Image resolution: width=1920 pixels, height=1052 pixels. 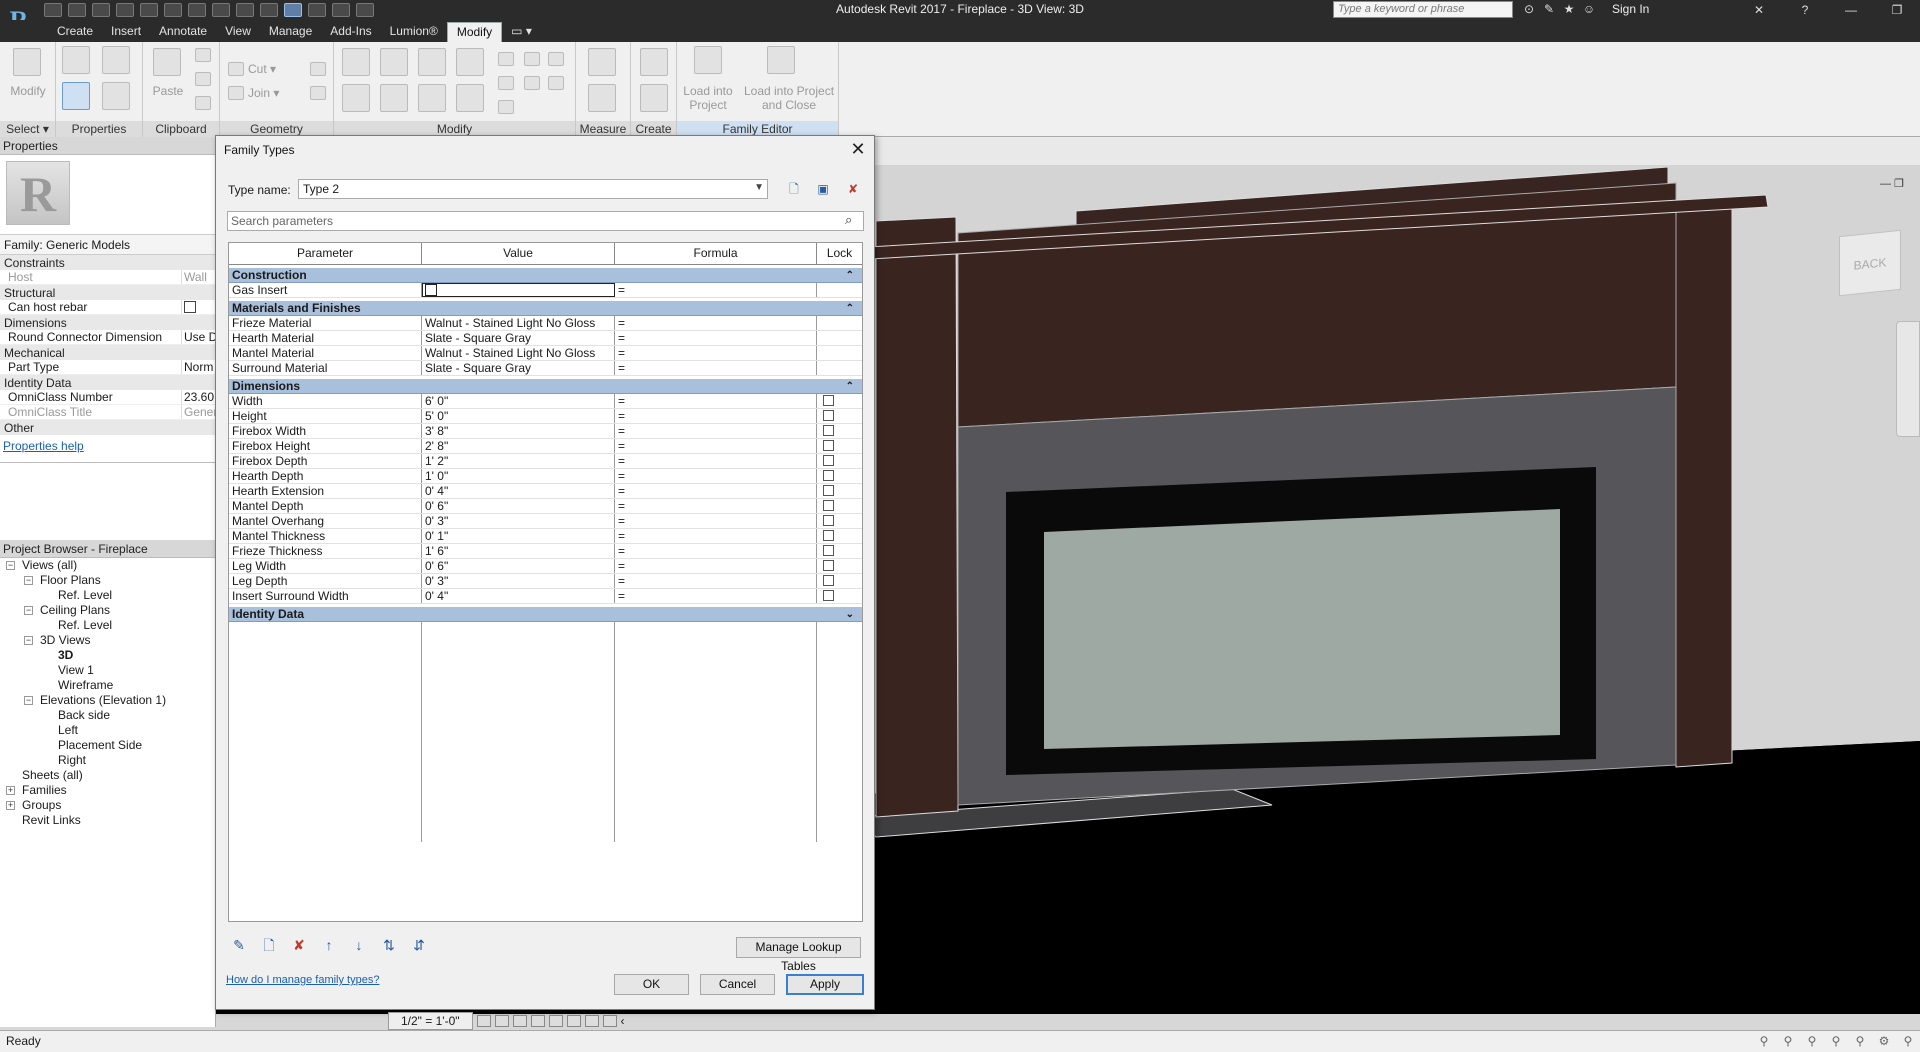 What do you see at coordinates (545, 275) in the screenshot?
I see `parameter-group-header: Construction ⌃` at bounding box center [545, 275].